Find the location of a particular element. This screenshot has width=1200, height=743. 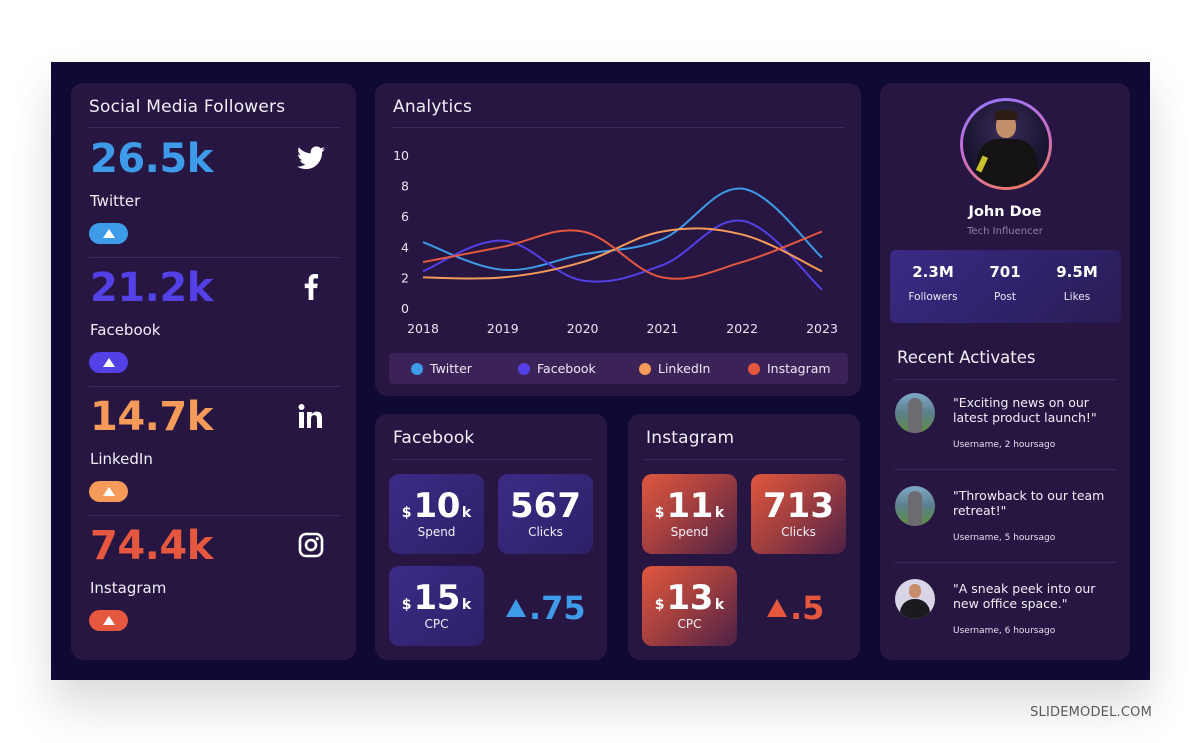

x-tick-label: 2018 is located at coordinates (423, 328).